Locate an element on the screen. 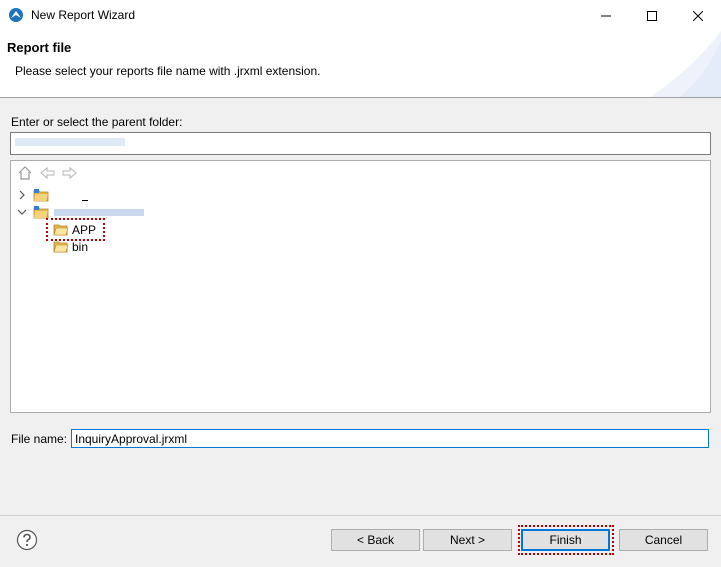 The width and height of the screenshot is (721, 567). redacted-path is located at coordinates (70, 142).